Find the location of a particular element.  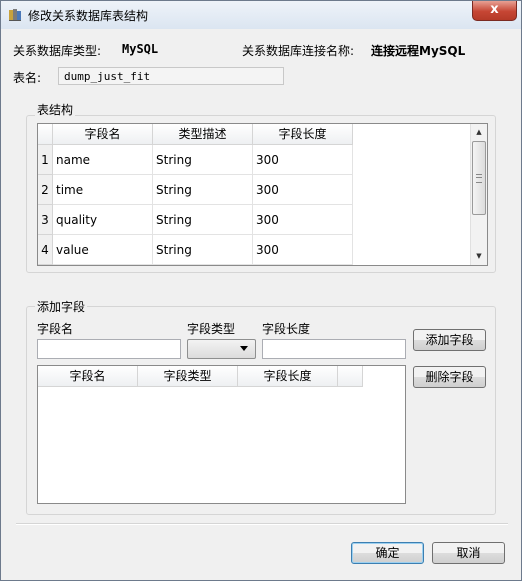

close-icon: x is located at coordinates (494, 9).